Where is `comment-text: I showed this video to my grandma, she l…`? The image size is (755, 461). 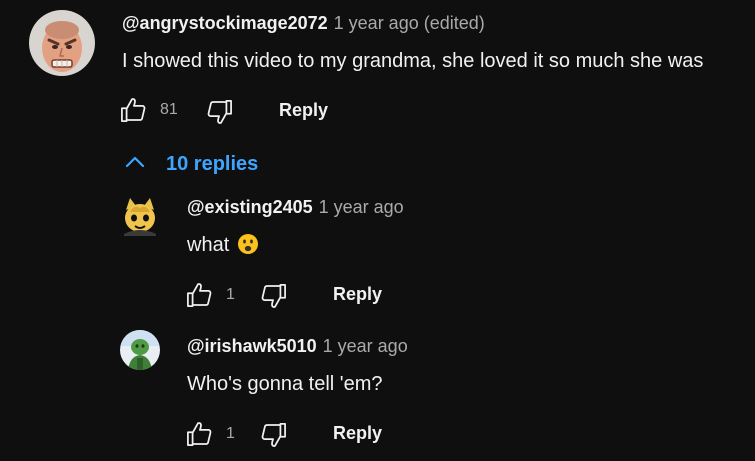
comment-text: I showed this video to my grandma, she l… is located at coordinates (413, 61).